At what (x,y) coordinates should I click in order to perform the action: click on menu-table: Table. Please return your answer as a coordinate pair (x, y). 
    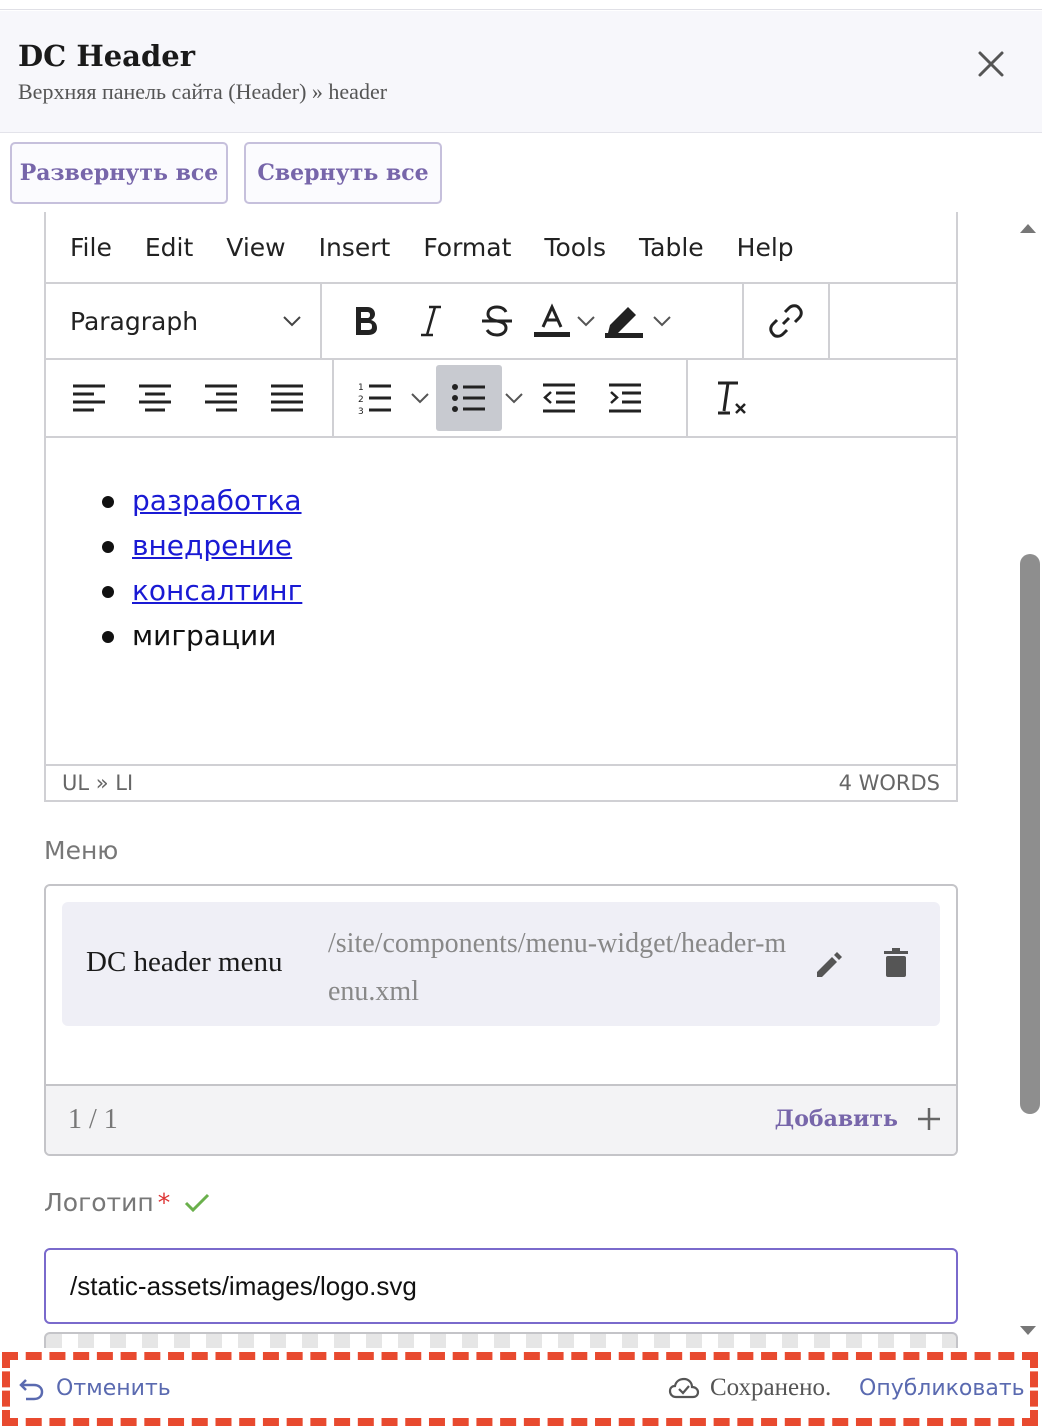
    Looking at the image, I should click on (671, 247).